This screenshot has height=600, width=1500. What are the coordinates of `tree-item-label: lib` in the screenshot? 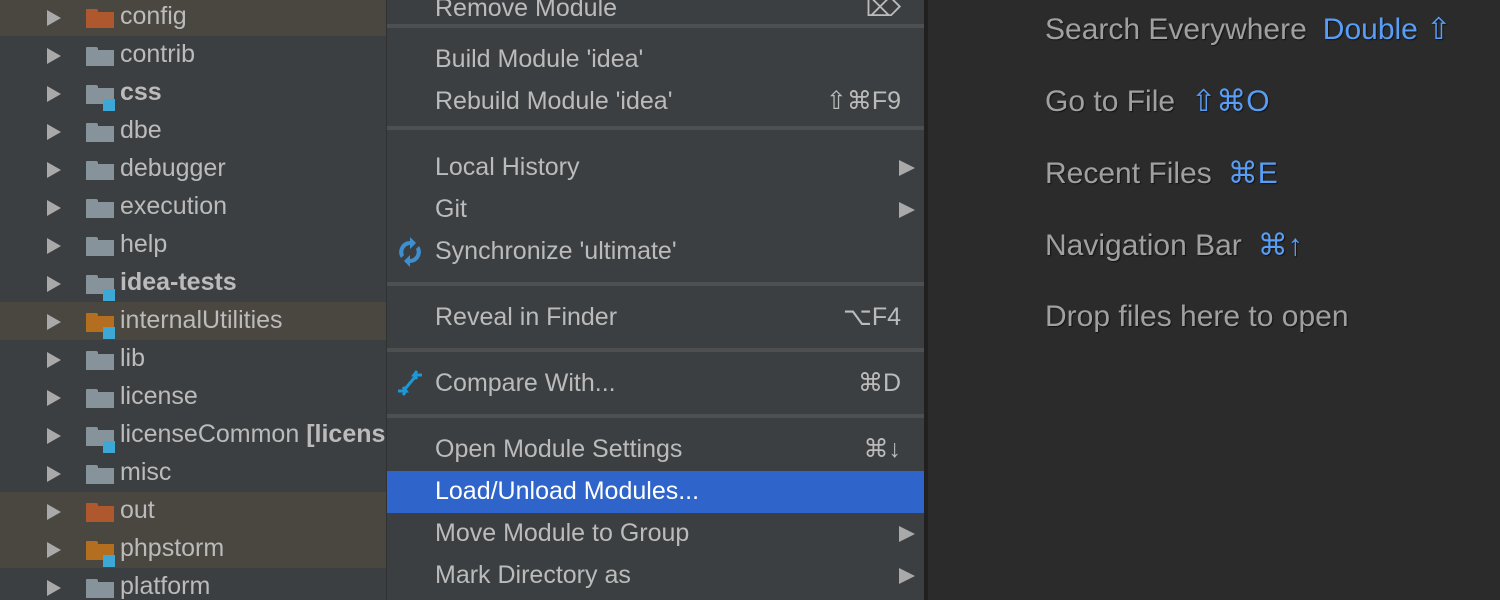 It's located at (133, 358).